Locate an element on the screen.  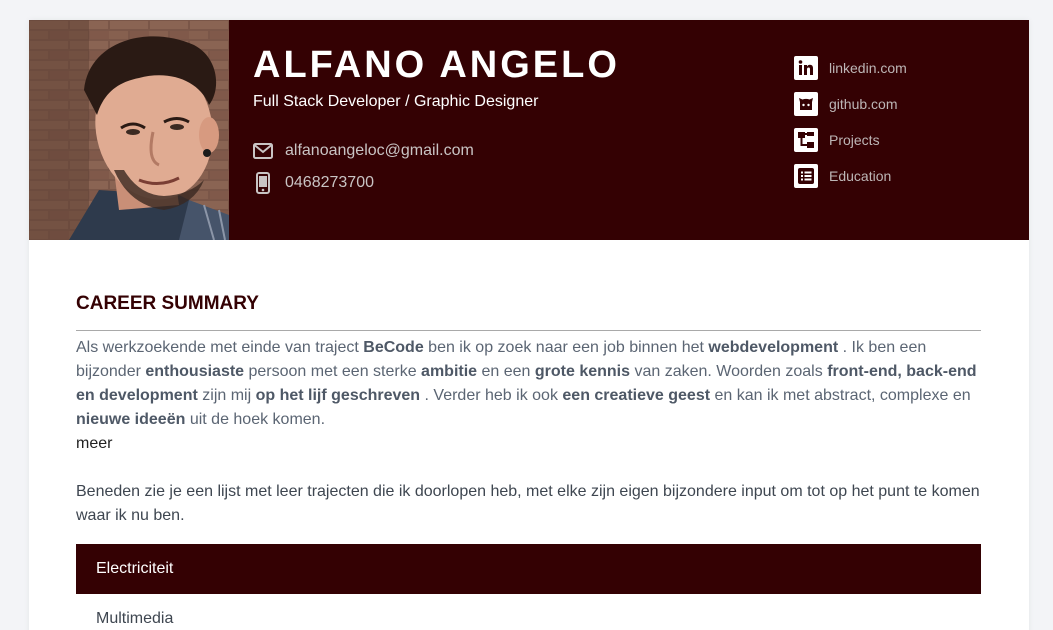
phone-contact: 0468273700 is located at coordinates (313, 183).